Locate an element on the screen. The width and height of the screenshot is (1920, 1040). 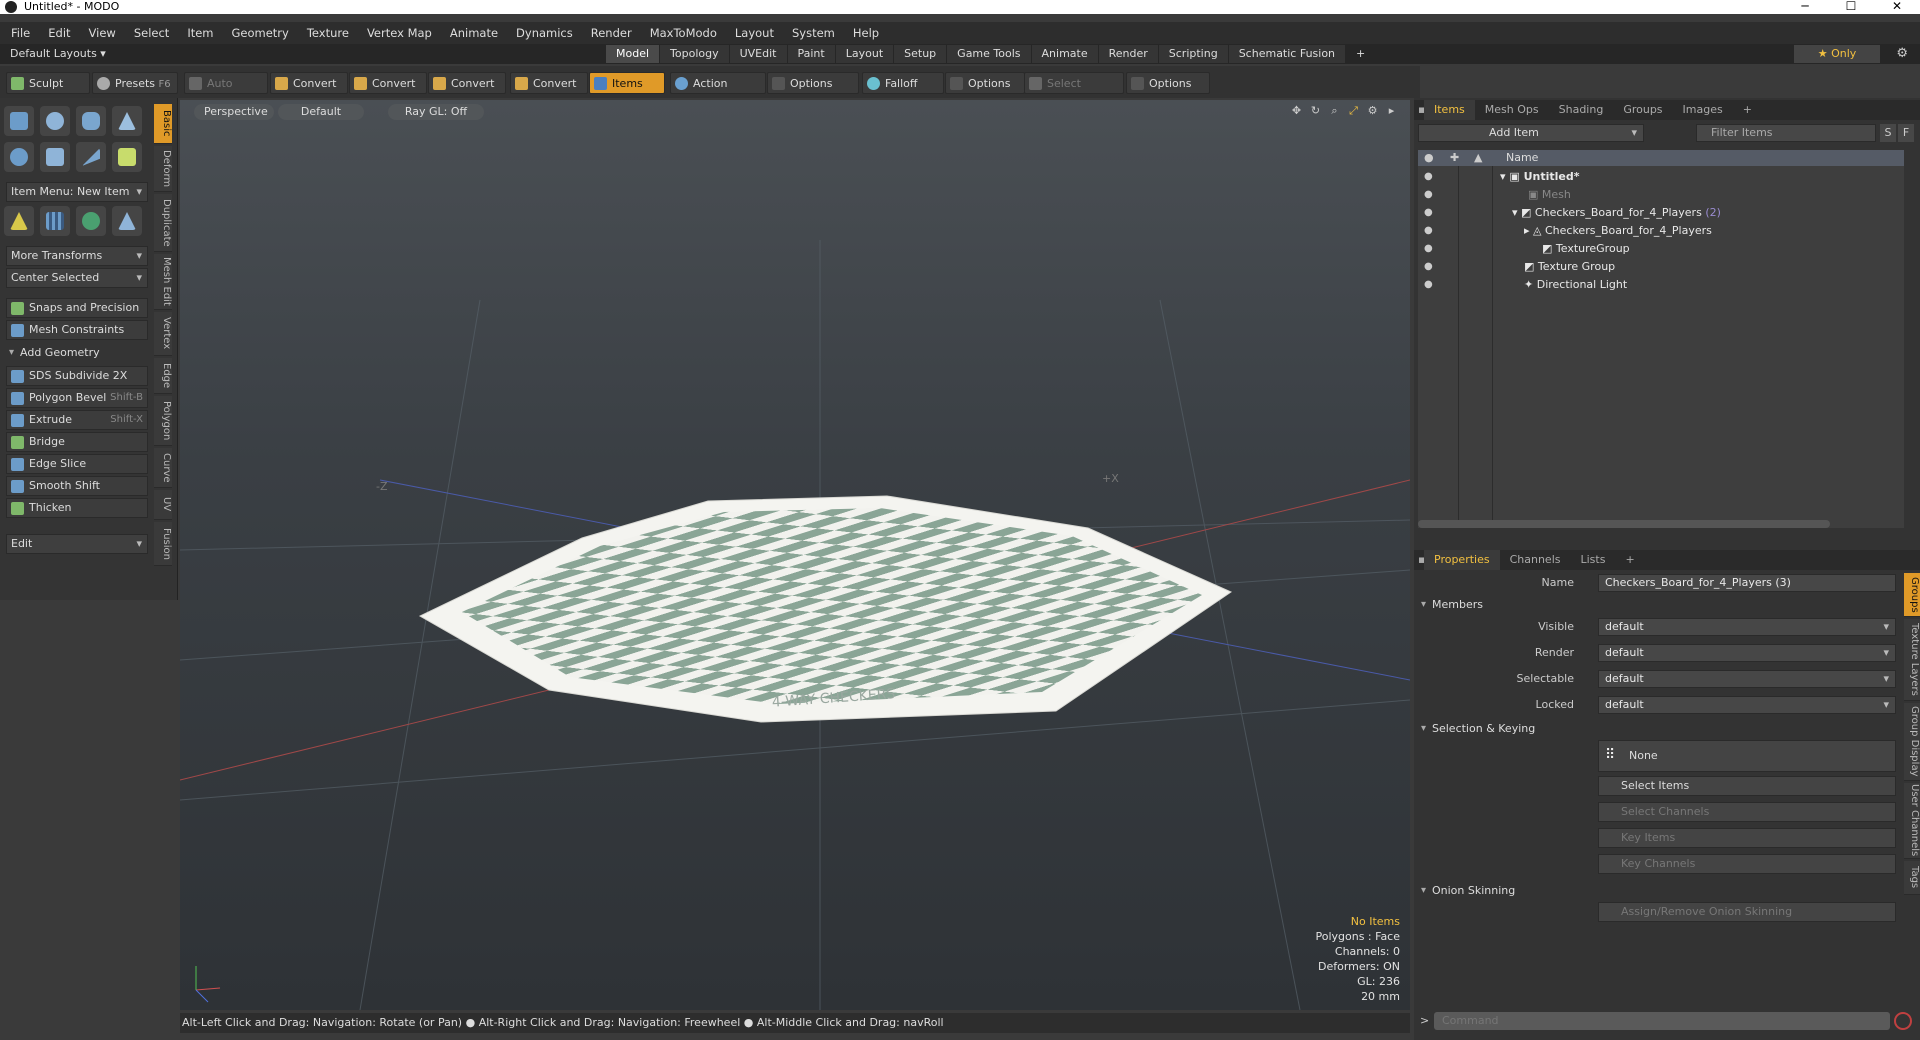
menu-vertex-map: Vertex Map is located at coordinates (399, 33).